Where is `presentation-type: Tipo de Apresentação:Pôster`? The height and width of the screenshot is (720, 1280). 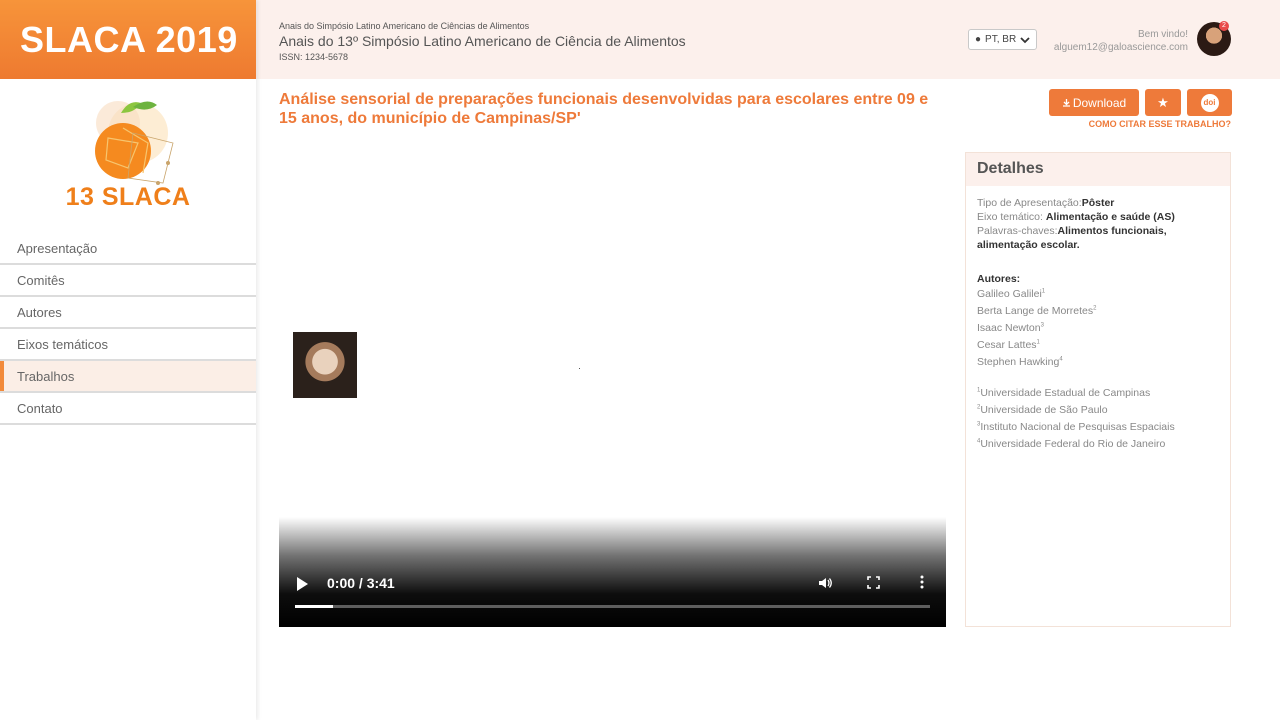
presentation-type: Tipo de Apresentação:Pôster is located at coordinates (1098, 203).